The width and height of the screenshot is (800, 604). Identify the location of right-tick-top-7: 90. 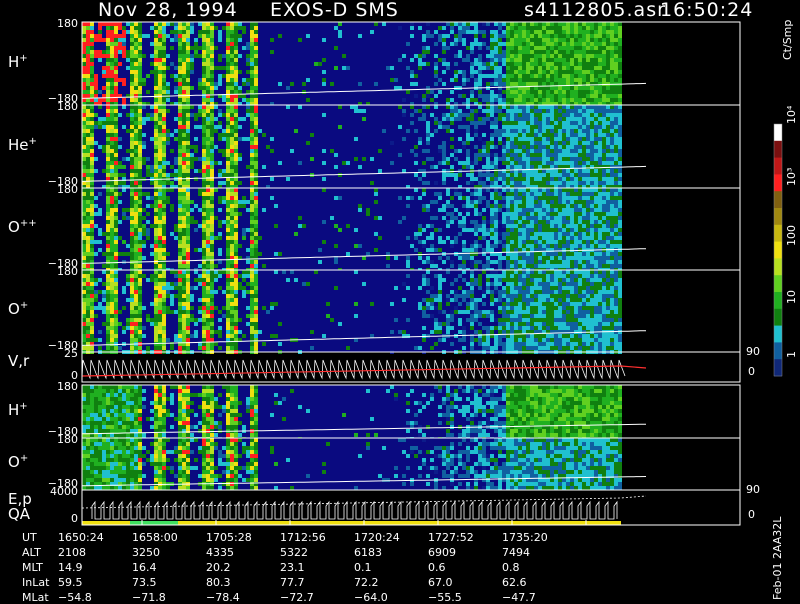
(753, 489).